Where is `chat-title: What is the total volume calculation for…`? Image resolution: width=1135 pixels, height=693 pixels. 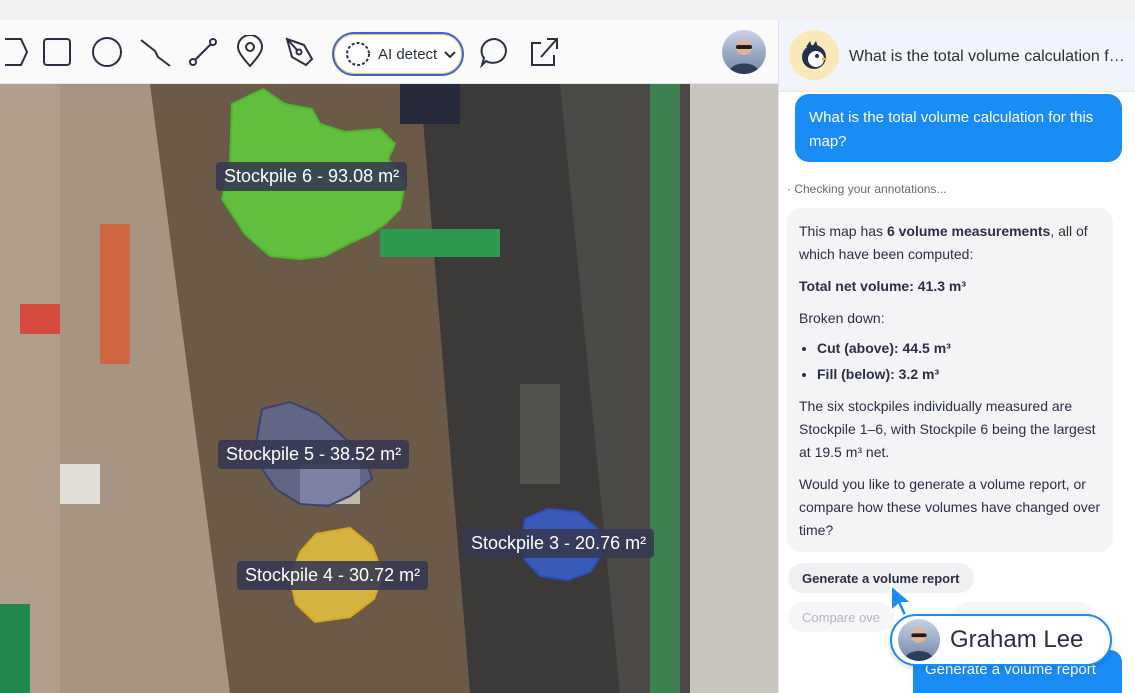
chat-title: What is the total volume calculation for… is located at coordinates (988, 56).